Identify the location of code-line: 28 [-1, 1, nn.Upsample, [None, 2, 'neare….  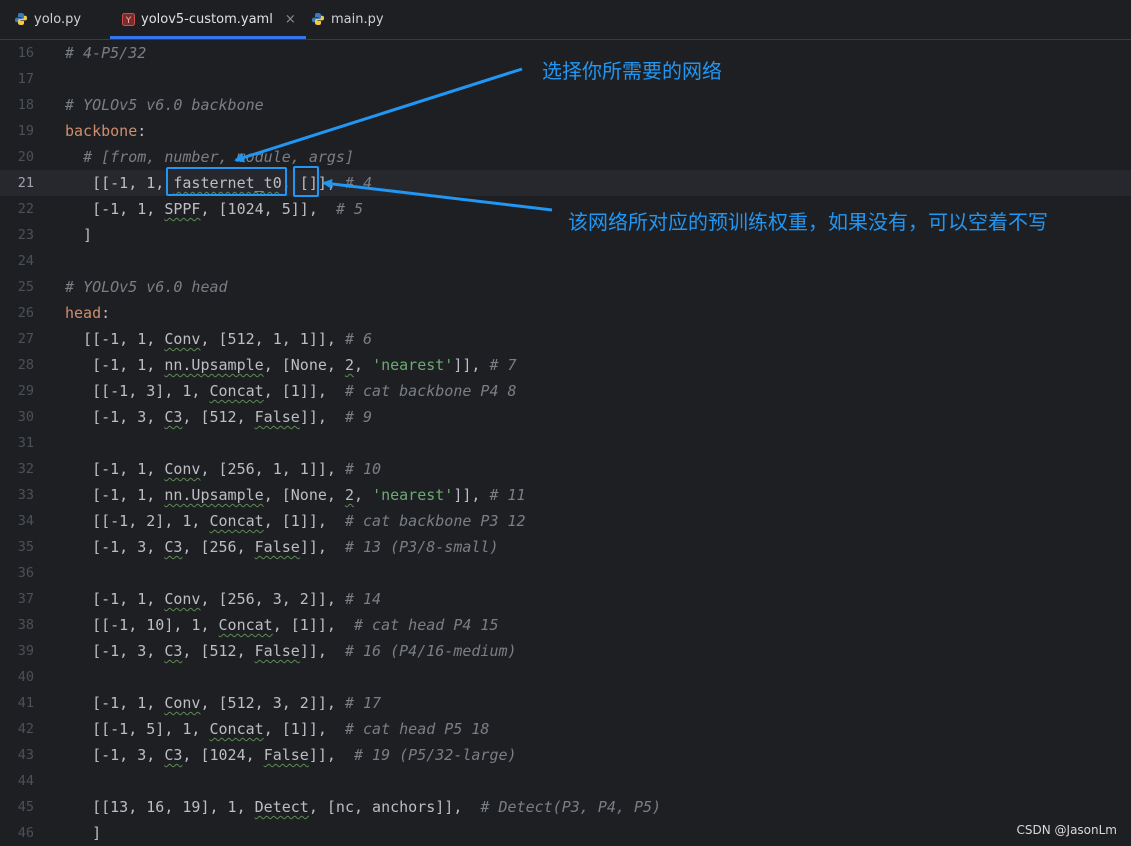
(565, 365).